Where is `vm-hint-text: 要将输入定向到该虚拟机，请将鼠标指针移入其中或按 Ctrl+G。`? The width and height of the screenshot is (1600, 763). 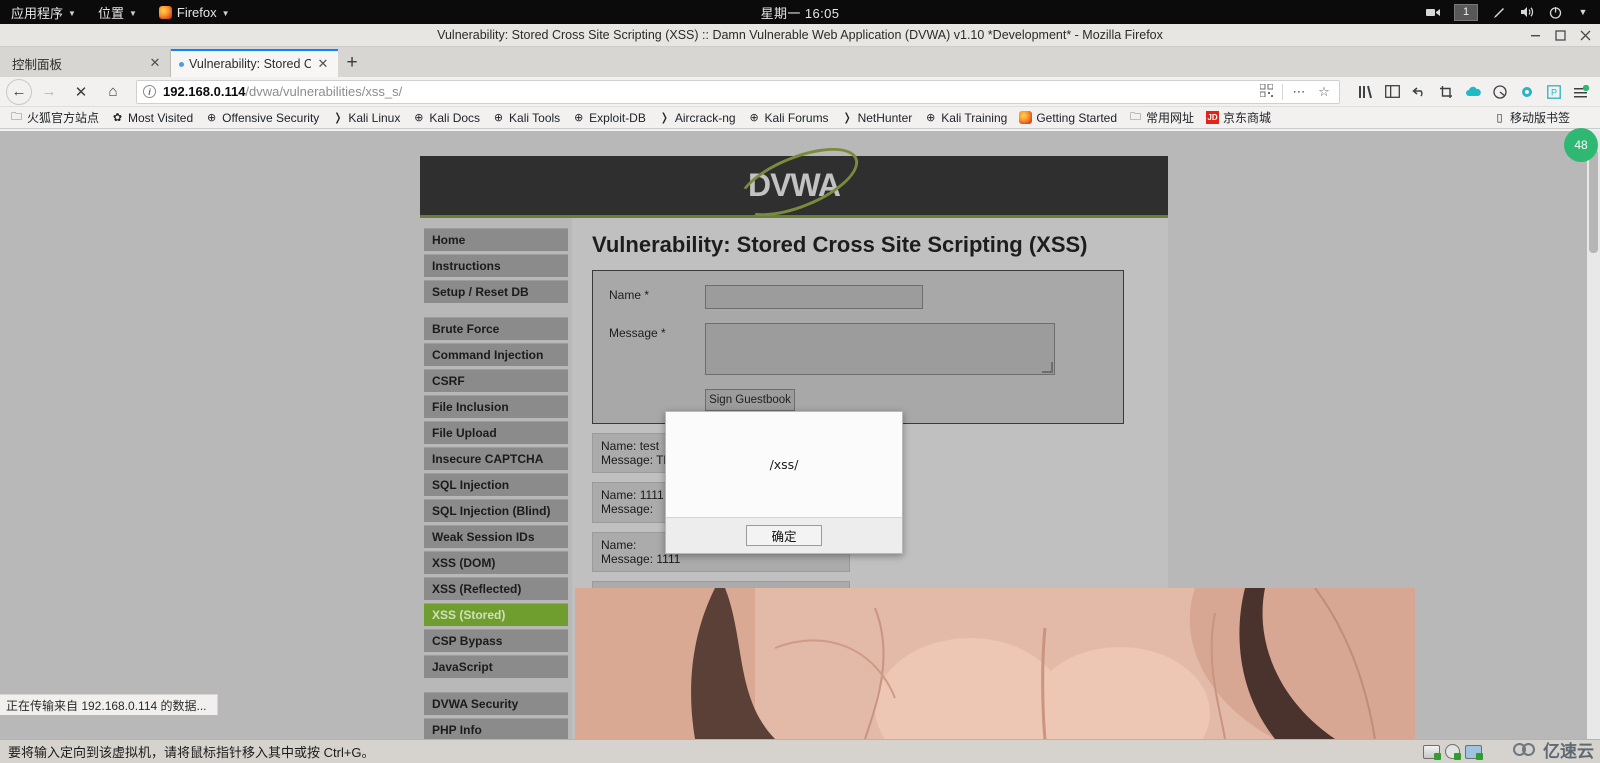 vm-hint-text: 要将输入定向到该虚拟机，请将鼠标指针移入其中或按 Ctrl+G。 is located at coordinates (191, 752).